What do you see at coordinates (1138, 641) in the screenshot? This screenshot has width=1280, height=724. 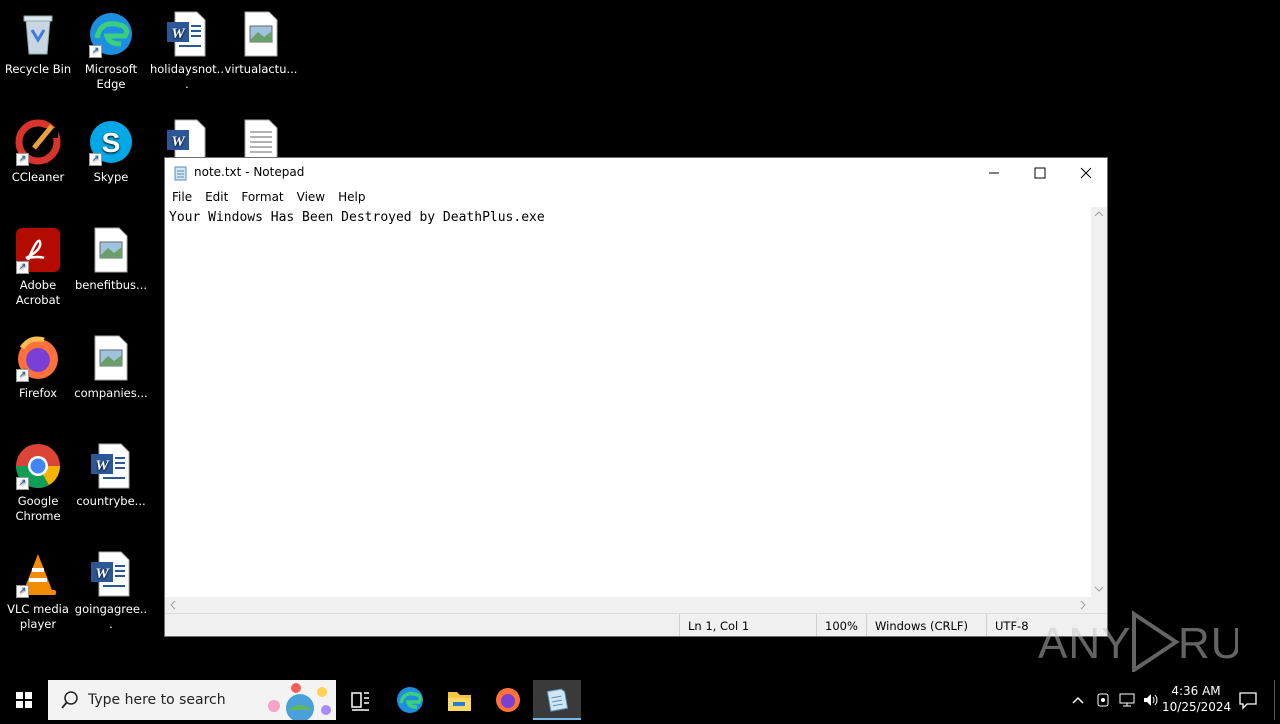 I see `anyrun-logo-icon: ANY RUN` at bounding box center [1138, 641].